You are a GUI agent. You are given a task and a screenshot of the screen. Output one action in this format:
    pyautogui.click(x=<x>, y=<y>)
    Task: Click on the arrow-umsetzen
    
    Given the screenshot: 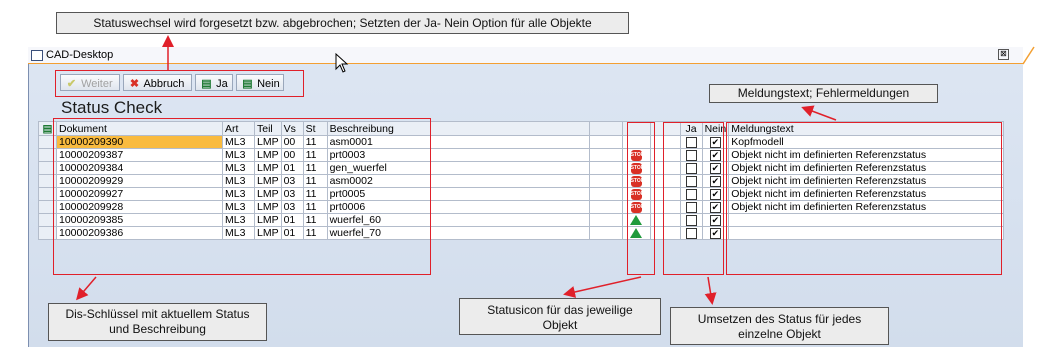 What is the action you would take?
    pyautogui.click(x=710, y=290)
    